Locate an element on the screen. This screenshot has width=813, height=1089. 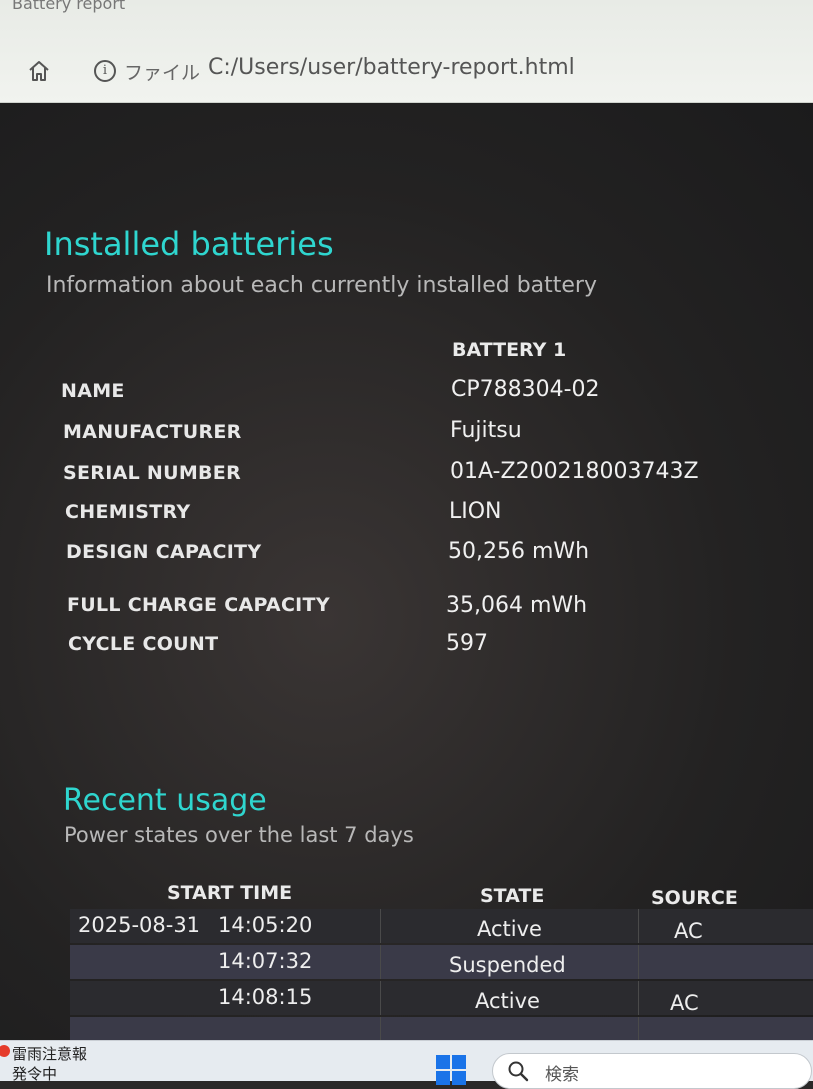
recent-usage-subtitle: Power states over the last 7 days is located at coordinates (239, 835).